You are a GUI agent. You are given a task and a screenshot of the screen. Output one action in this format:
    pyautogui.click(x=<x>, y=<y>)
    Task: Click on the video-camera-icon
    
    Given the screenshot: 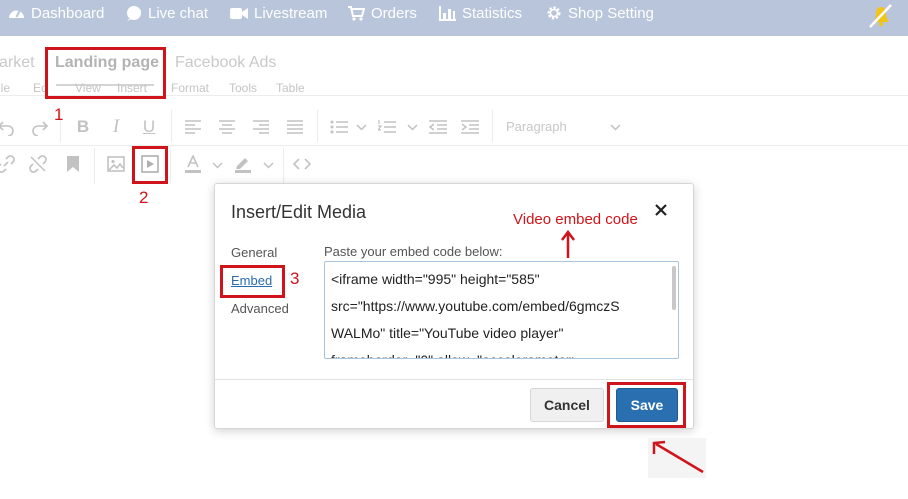 What is the action you would take?
    pyautogui.click(x=239, y=13)
    